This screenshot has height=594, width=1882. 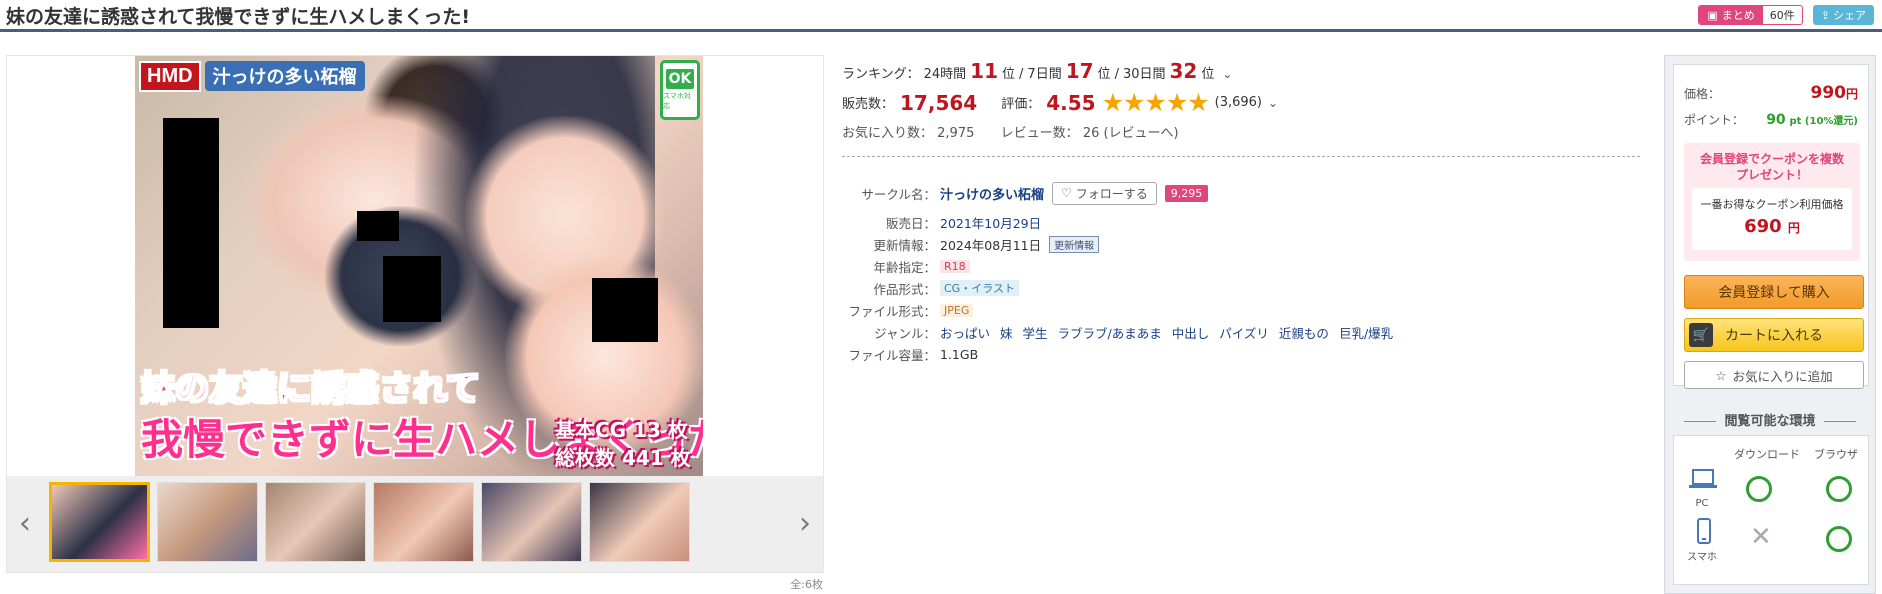 I want to click on circle-name-link: 汁っけの多い柘榴, so click(x=992, y=193).